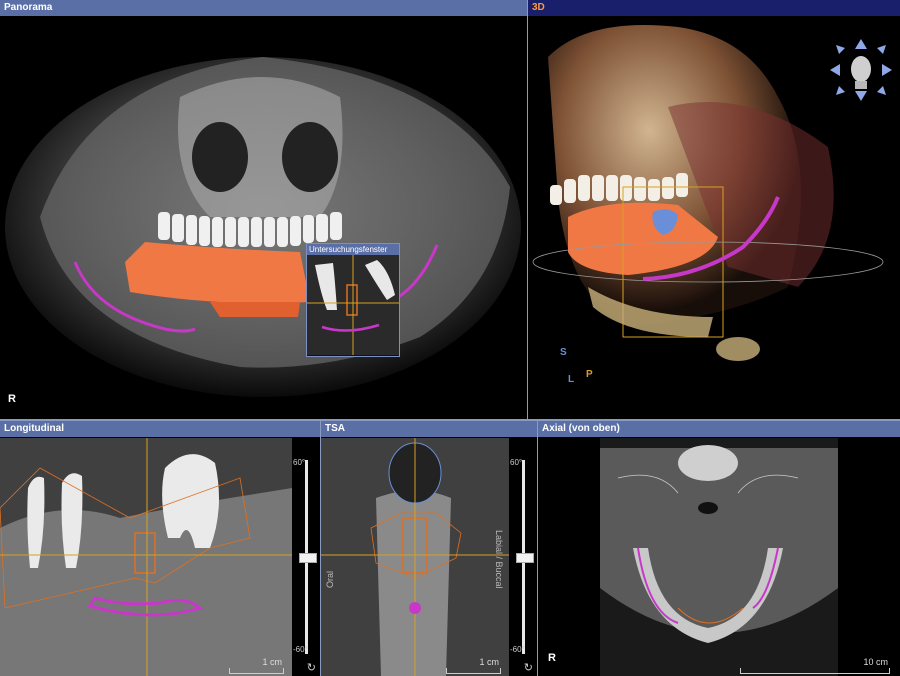 The height and width of the screenshot is (676, 900). Describe the element at coordinates (272, 662) in the screenshot. I see `longitudinal-scale-text: 1 cm` at that location.